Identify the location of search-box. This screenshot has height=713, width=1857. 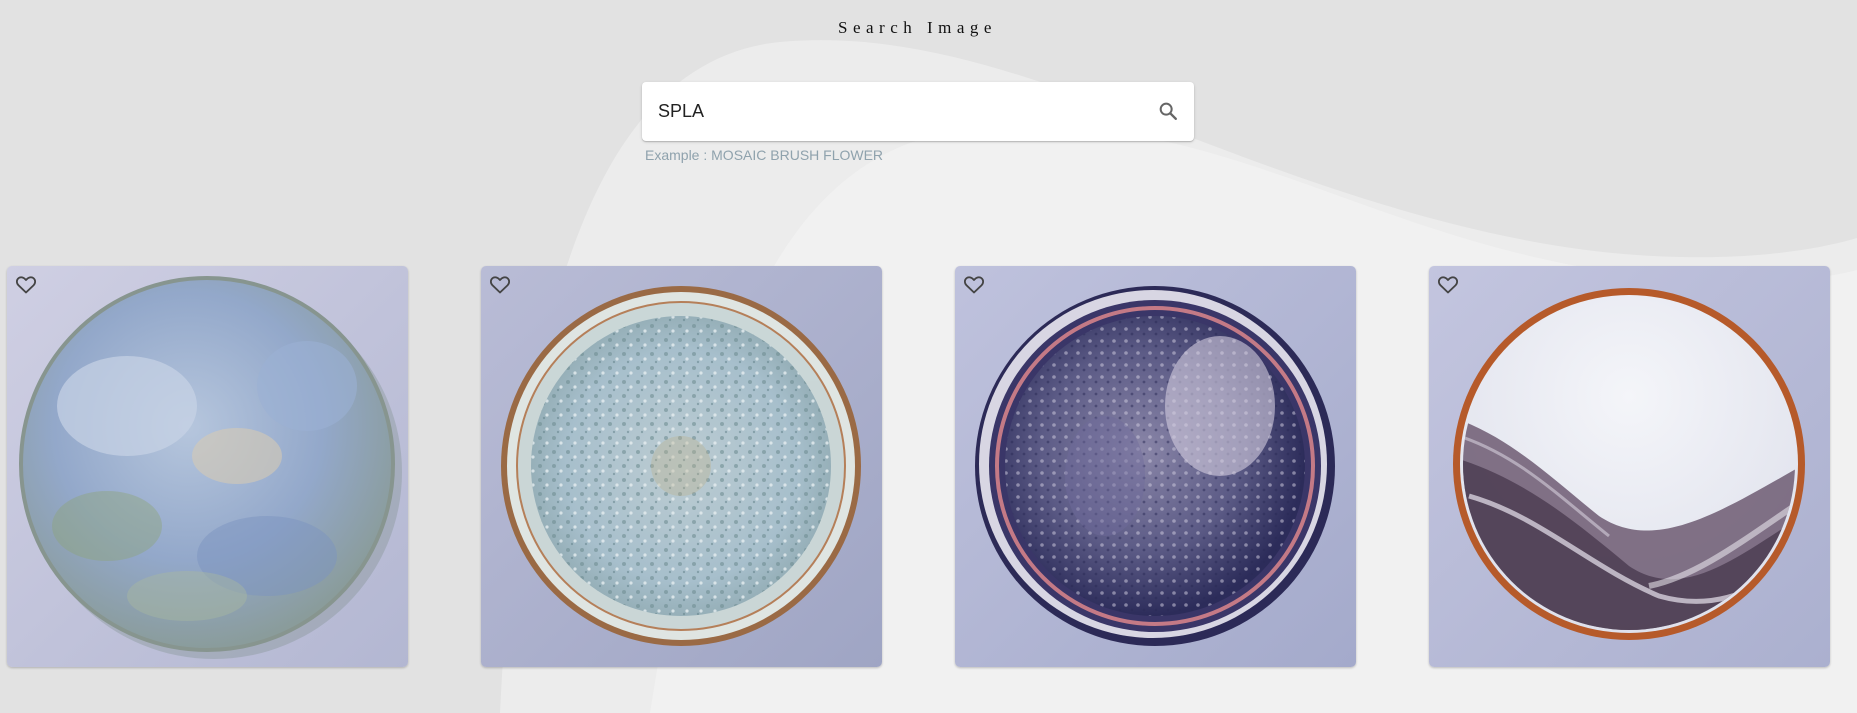
(918, 111).